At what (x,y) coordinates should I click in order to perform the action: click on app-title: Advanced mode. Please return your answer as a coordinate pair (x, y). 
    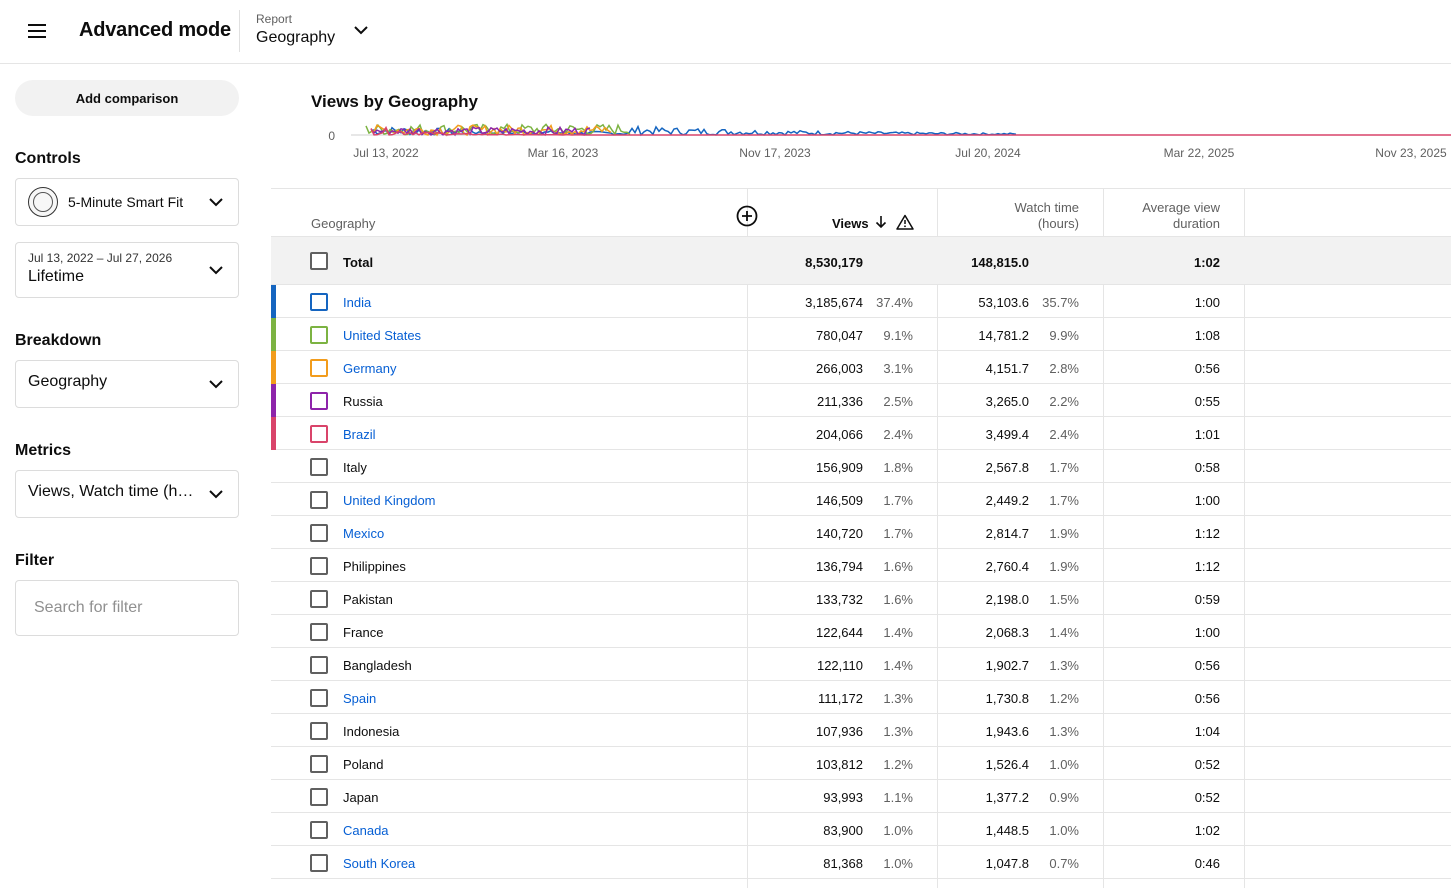
    Looking at the image, I should click on (155, 30).